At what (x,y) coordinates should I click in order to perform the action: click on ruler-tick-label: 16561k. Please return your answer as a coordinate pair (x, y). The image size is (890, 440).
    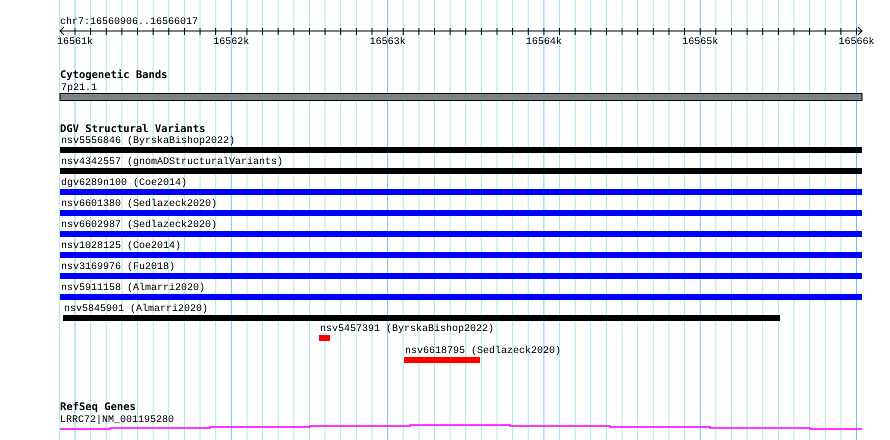
    Looking at the image, I should click on (75, 42).